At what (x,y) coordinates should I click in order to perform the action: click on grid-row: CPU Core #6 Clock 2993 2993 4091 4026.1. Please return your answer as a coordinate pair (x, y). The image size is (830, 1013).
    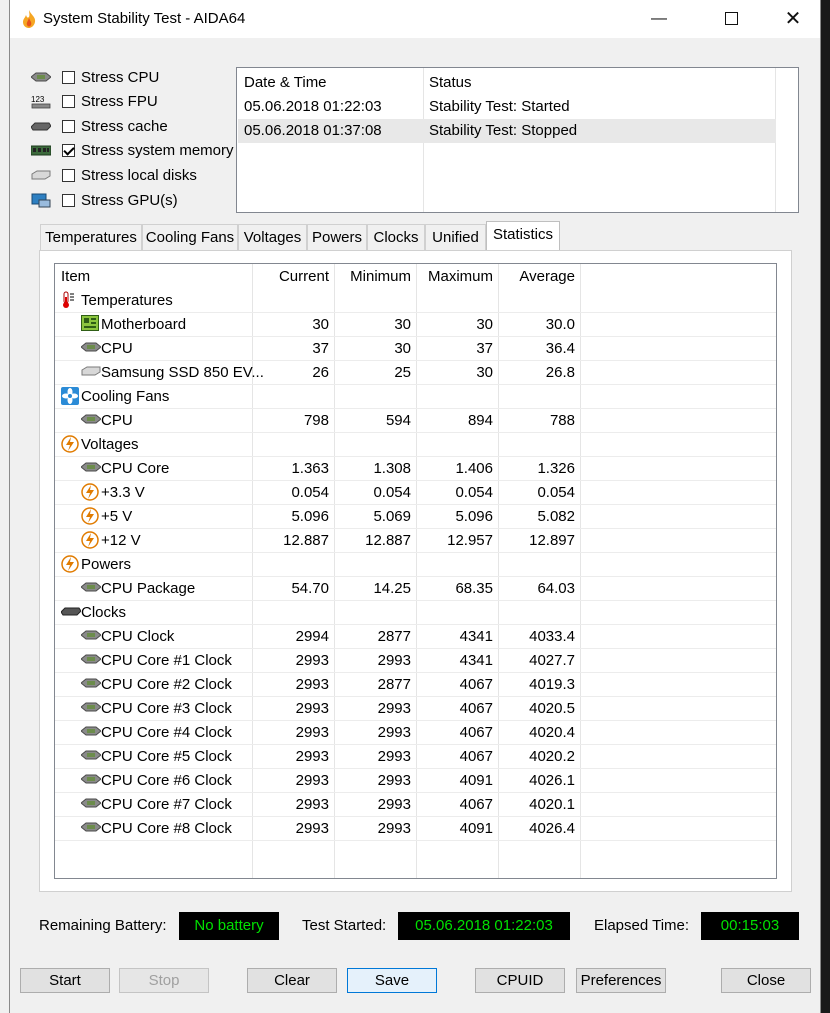
    Looking at the image, I should click on (415, 780).